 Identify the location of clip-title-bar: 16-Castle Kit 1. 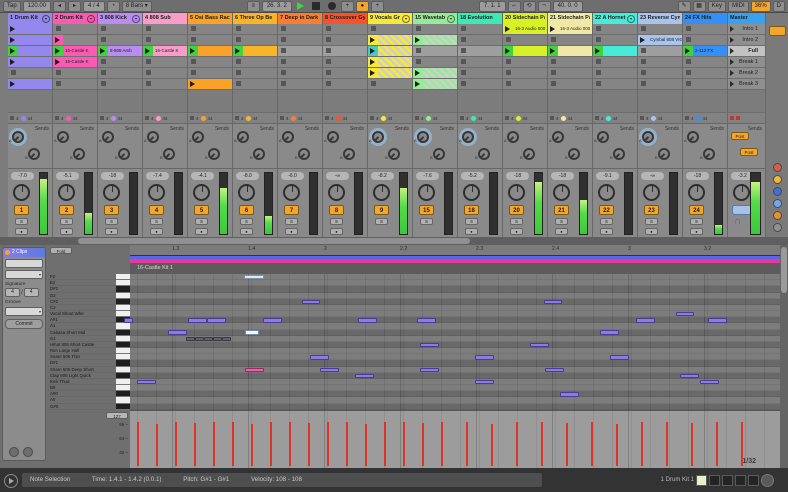
(455, 268).